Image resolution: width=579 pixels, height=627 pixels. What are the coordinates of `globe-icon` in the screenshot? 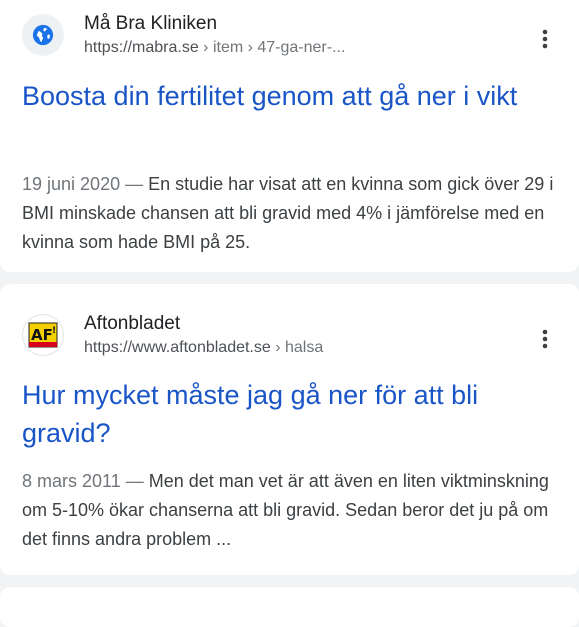 It's located at (43, 35).